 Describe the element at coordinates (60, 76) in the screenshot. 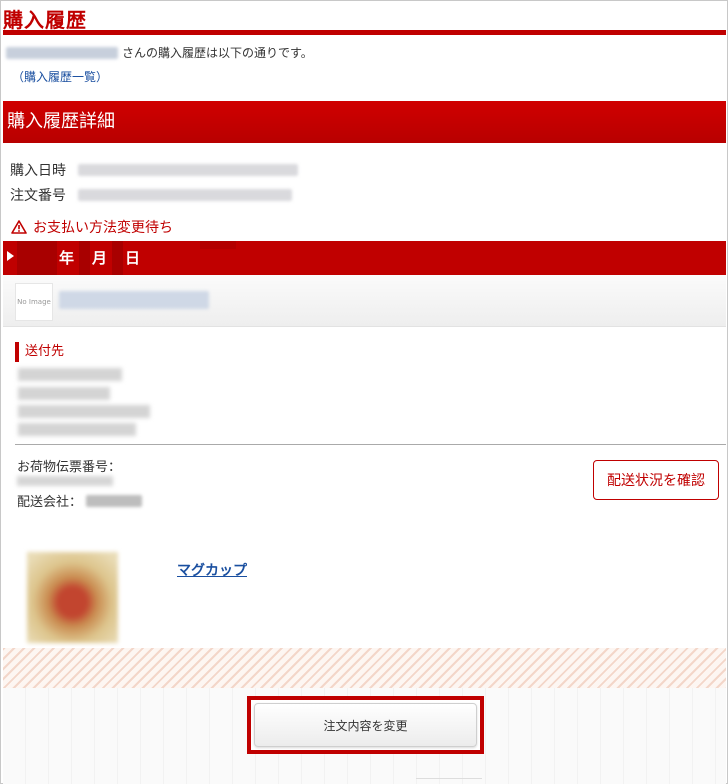

I see `history-list-link: （購入履歴一覧）` at that location.